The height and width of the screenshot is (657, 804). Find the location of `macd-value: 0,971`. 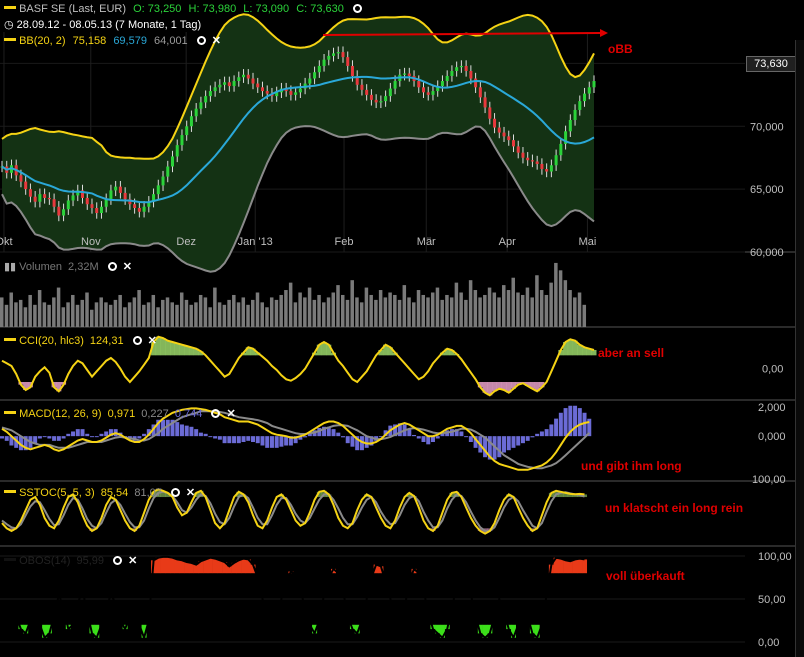

macd-value: 0,971 is located at coordinates (121, 414).